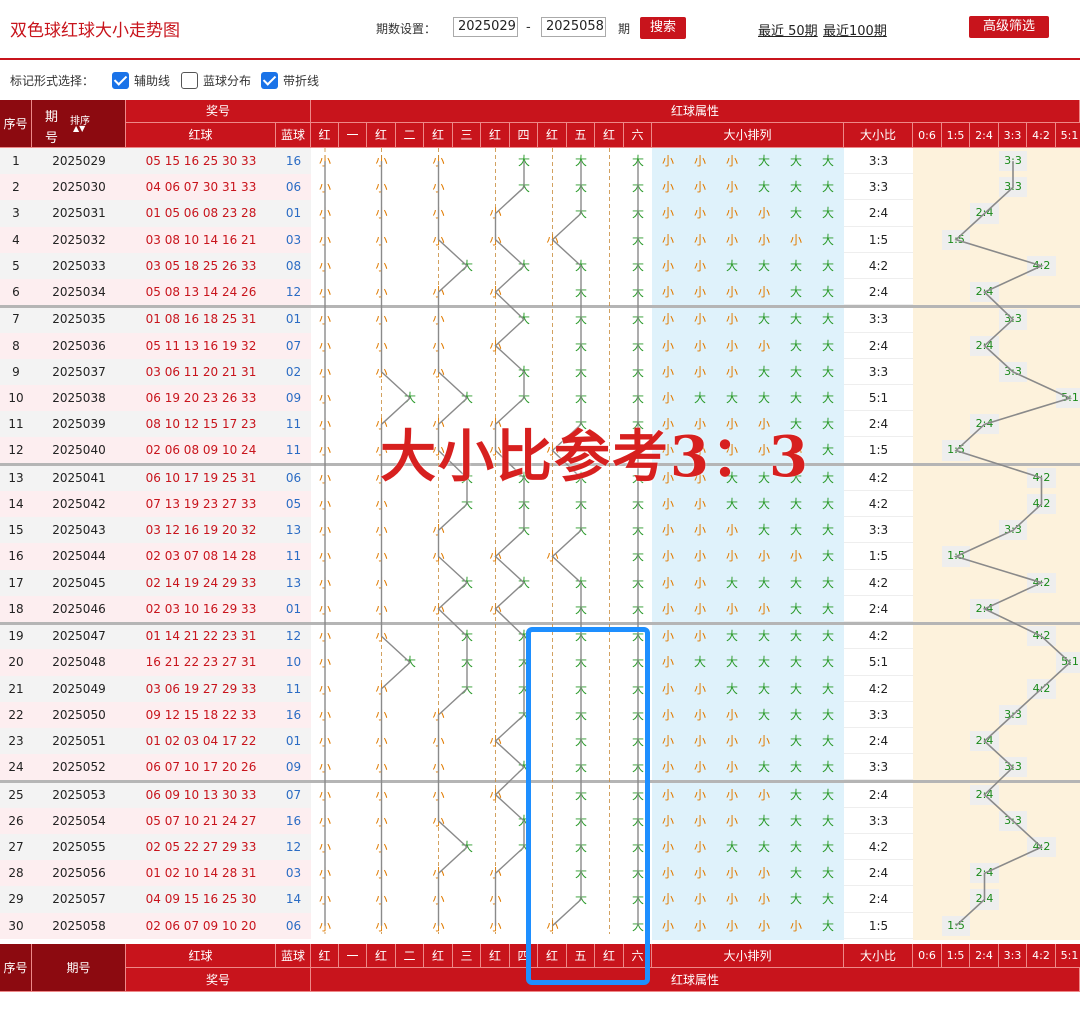 Image resolution: width=1080 pixels, height=1010 pixels. I want to click on blue-dist-checkbox, so click(189, 80).